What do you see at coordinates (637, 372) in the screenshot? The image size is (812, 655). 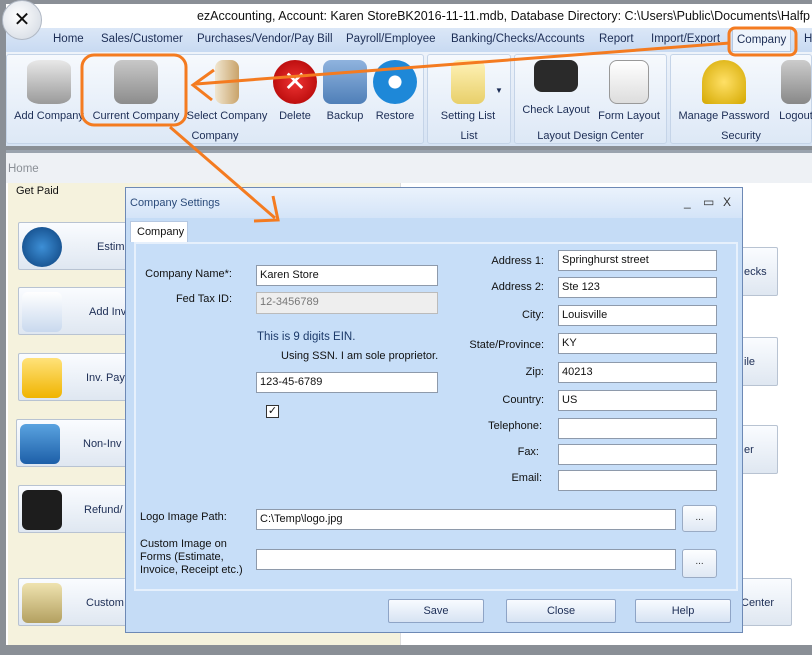 I see `zip-input: 40213` at bounding box center [637, 372].